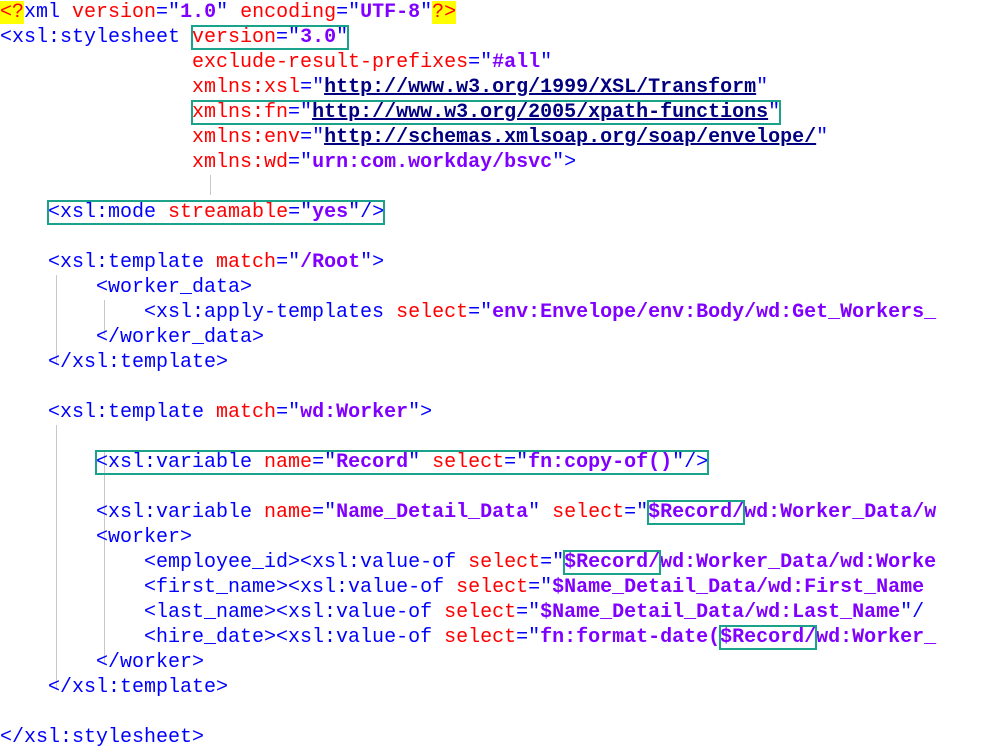  Describe the element at coordinates (330, 62) in the screenshot. I see `code-token: exclude-result-prefixes` at that location.